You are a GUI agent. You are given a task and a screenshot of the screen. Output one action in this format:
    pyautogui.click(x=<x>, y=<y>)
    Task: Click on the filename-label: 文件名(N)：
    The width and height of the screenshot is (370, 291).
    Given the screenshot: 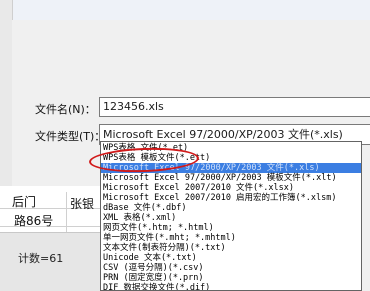 What is the action you would take?
    pyautogui.click(x=65, y=109)
    